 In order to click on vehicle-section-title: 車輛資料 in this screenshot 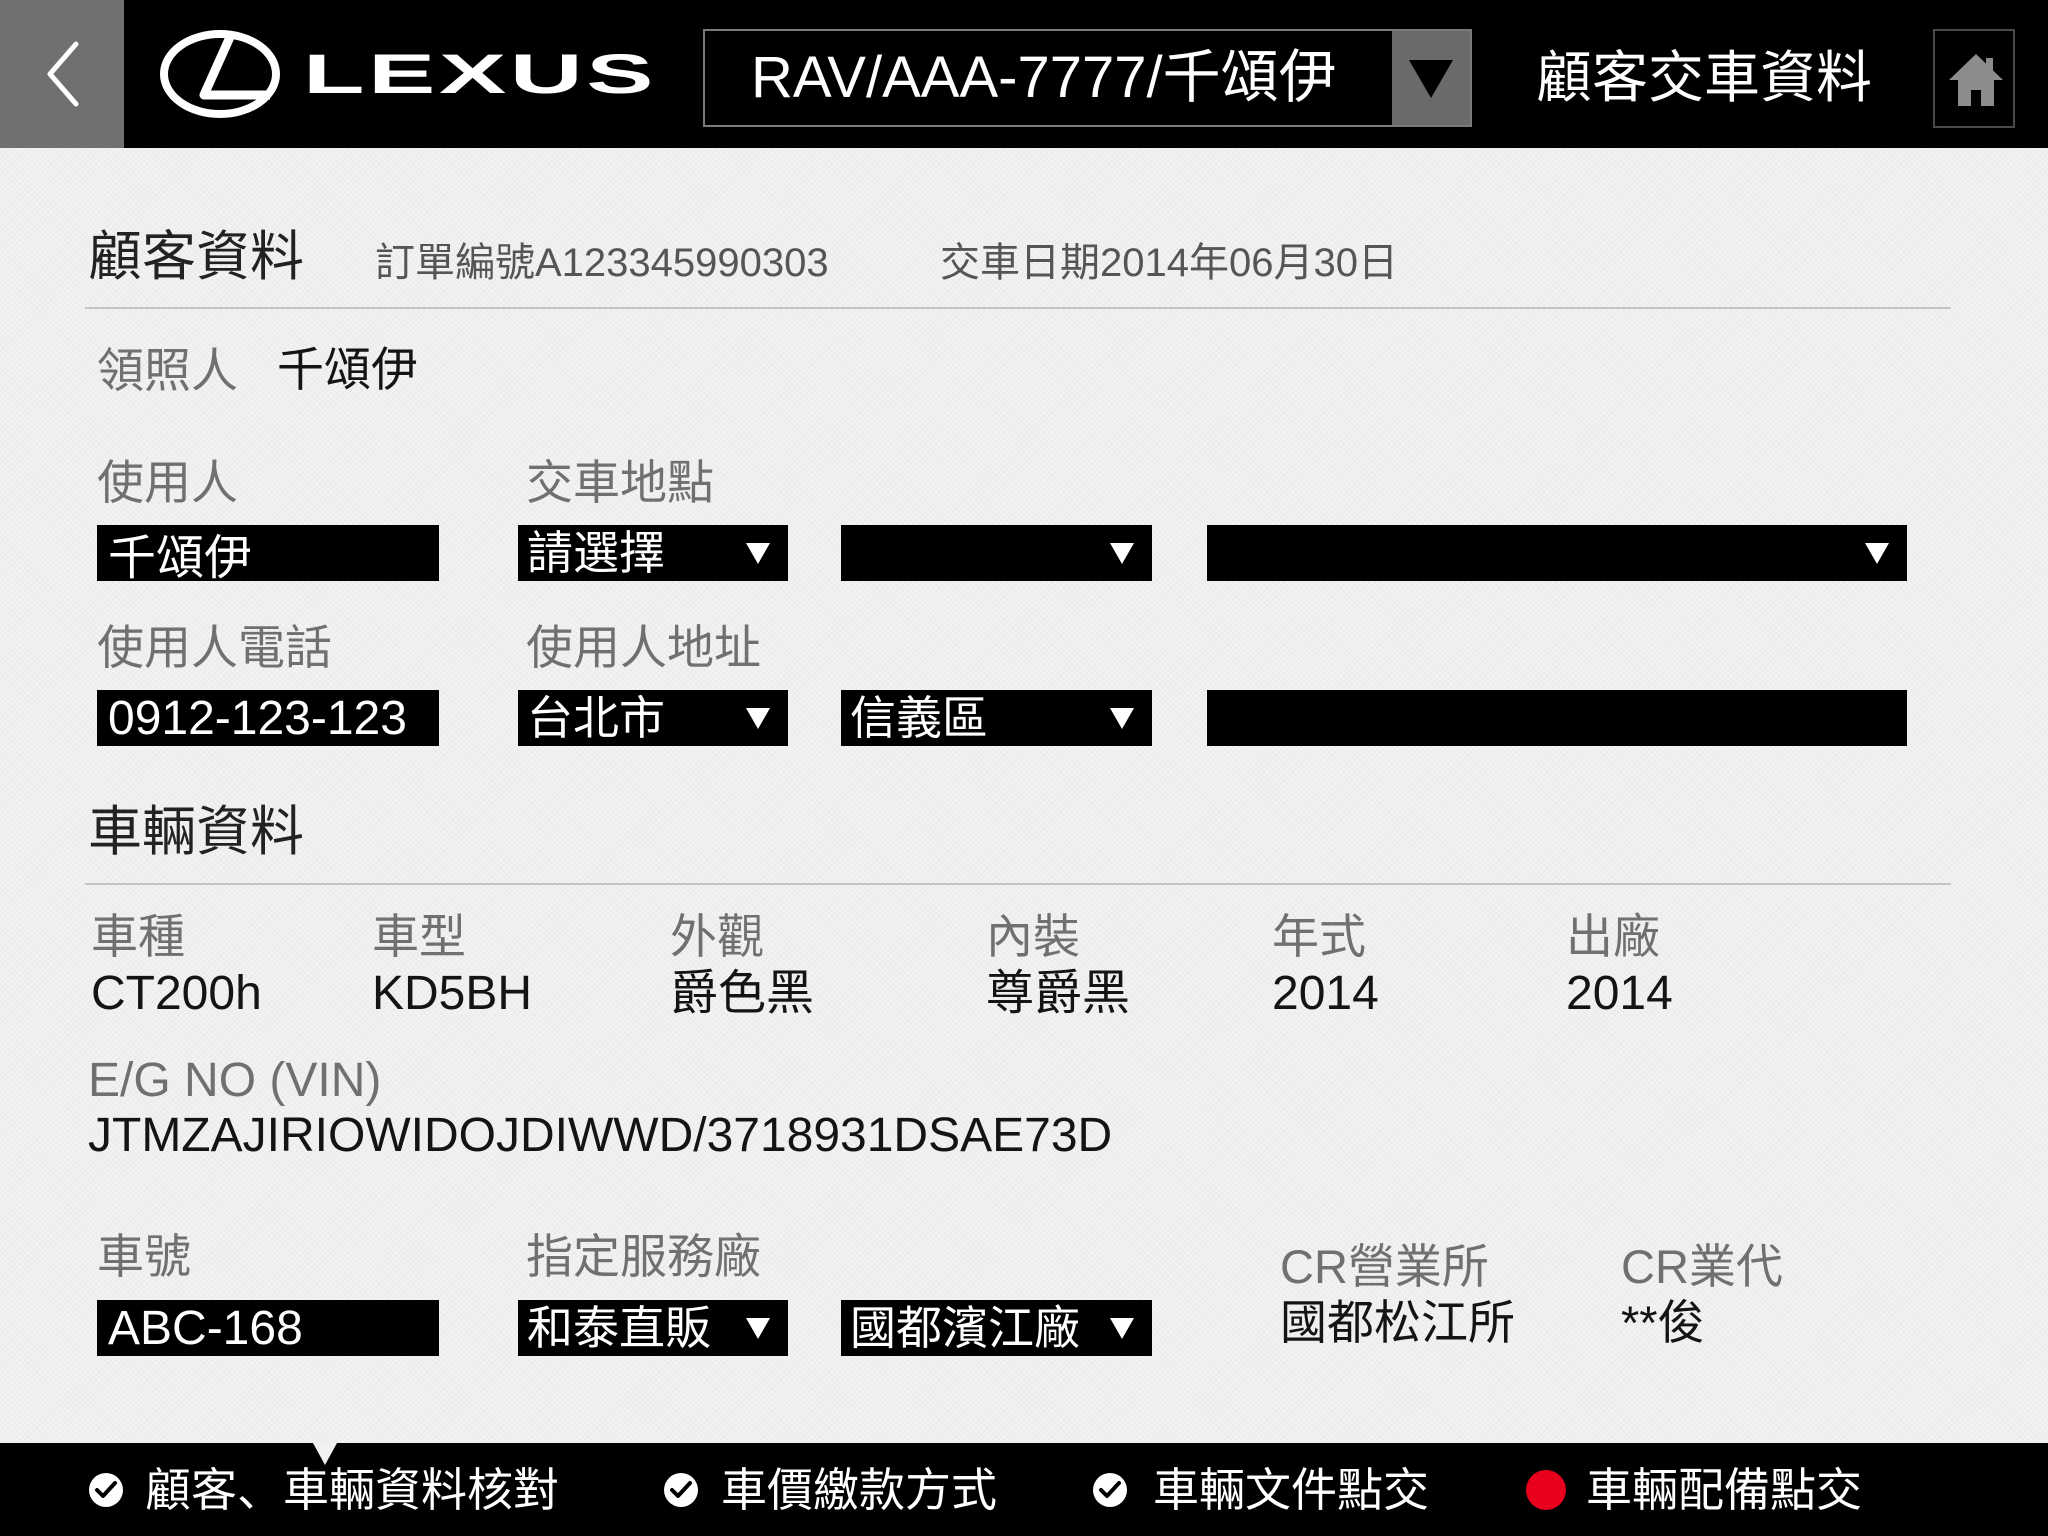, I will do `click(196, 832)`.